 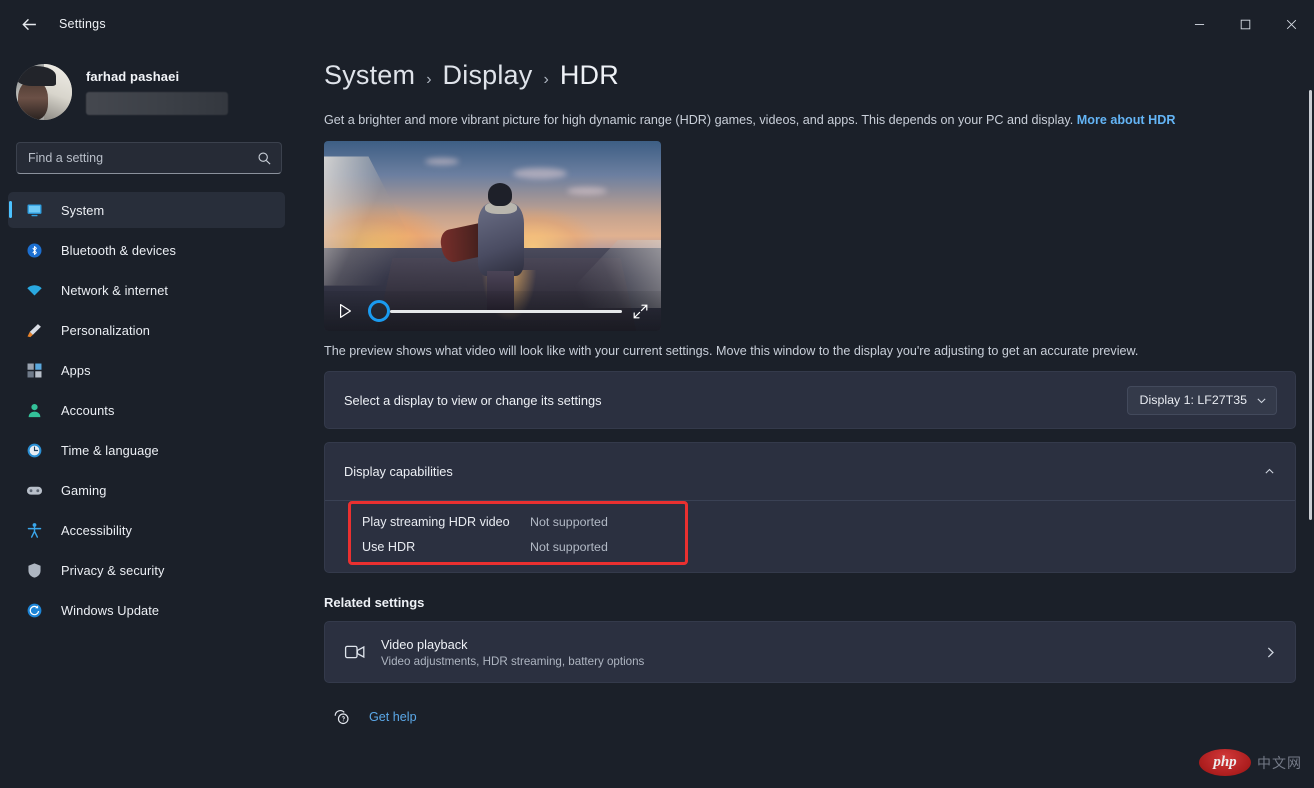 What do you see at coordinates (436, 521) in the screenshot?
I see `capability-name: Play streaming HDR video` at bounding box center [436, 521].